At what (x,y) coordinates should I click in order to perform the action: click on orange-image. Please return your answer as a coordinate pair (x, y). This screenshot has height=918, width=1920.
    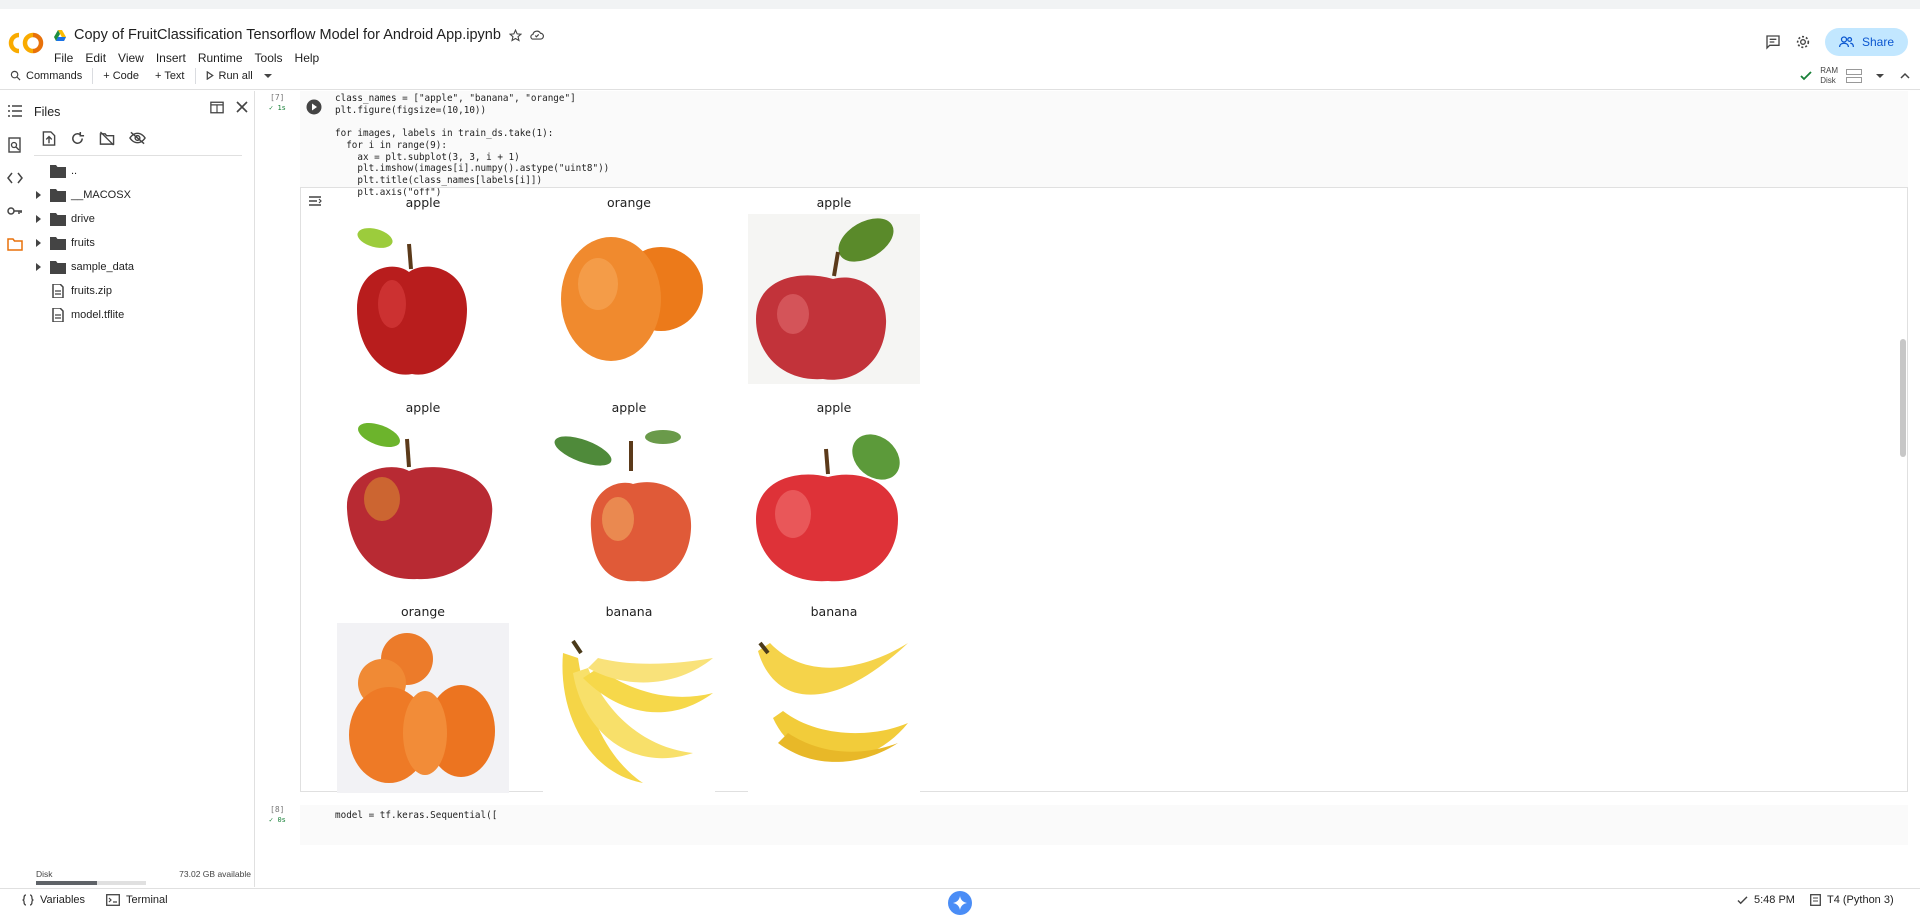
    Looking at the image, I should click on (629, 299).